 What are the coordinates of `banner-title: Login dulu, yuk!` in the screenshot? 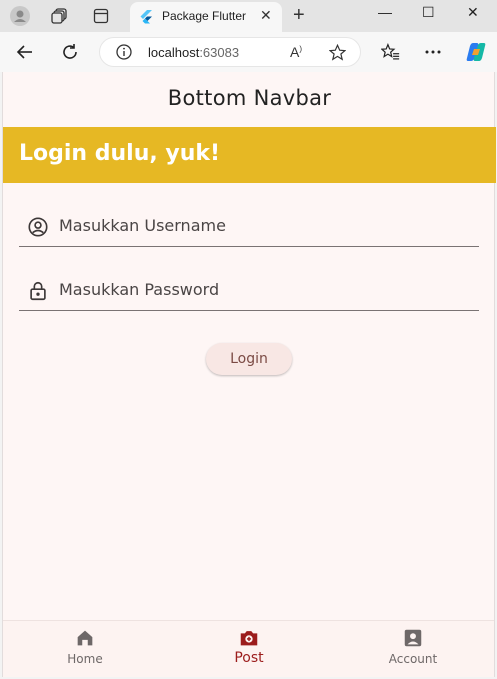 It's located at (120, 153).